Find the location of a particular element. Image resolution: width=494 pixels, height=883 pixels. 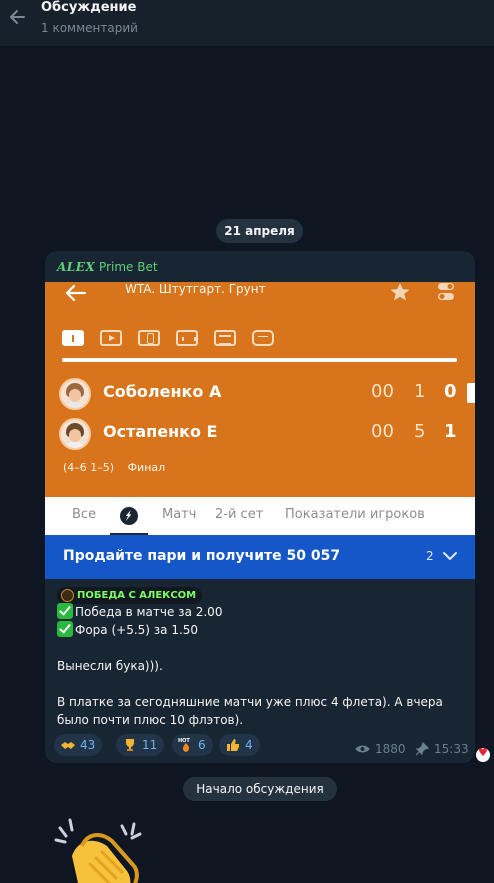

author-name: Prime Bet is located at coordinates (128, 267).